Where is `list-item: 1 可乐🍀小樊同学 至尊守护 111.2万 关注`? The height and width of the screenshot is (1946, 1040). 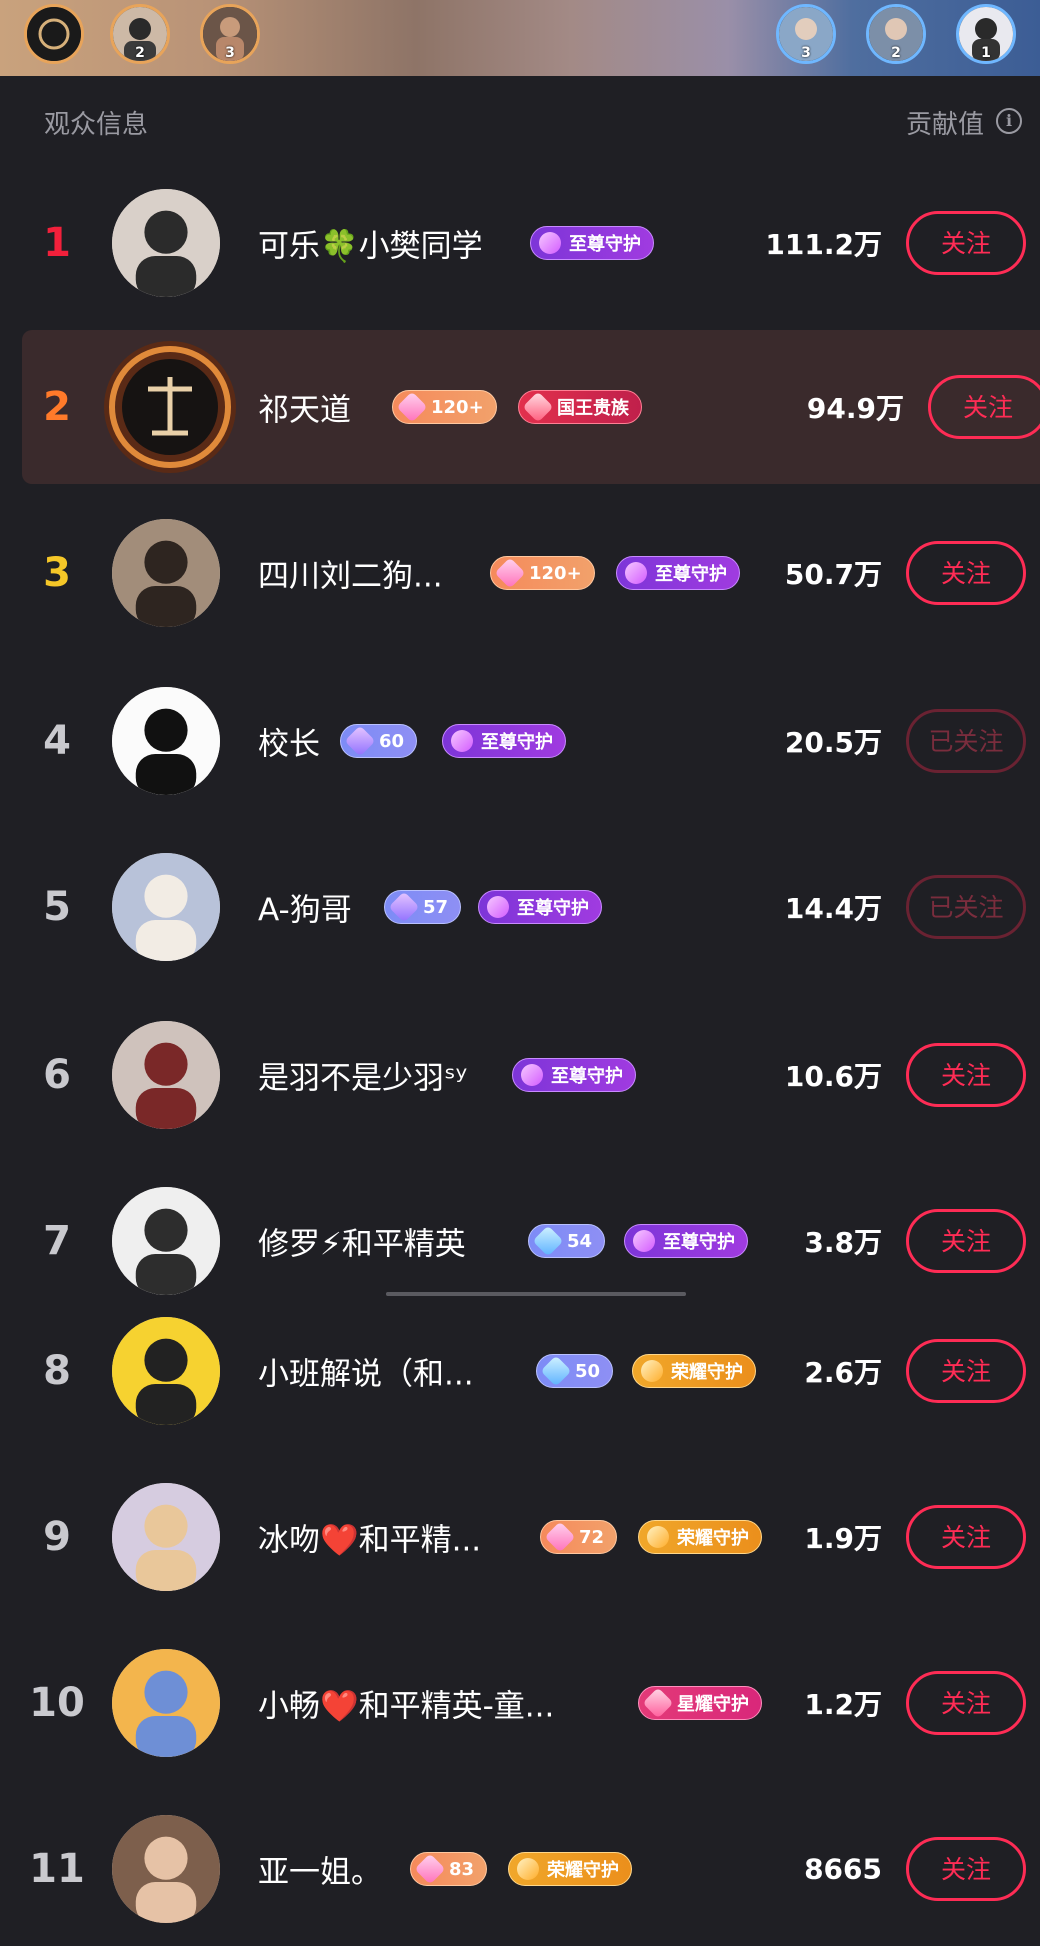
list-item: 1 可乐🍀小樊同学 至尊守护 111.2万 关注 is located at coordinates (520, 243).